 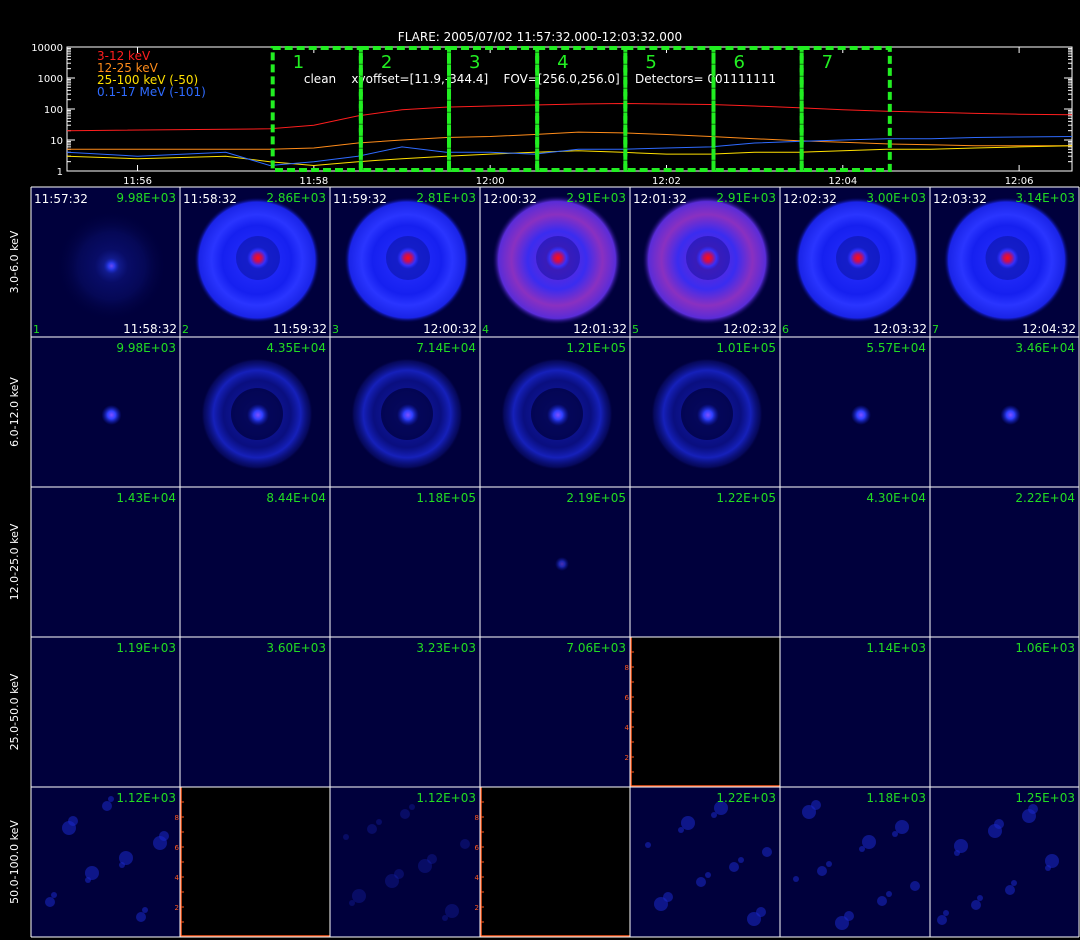 What do you see at coordinates (14, 261) in the screenshot?
I see `energy-band-label: 3.0-6.0 keV` at bounding box center [14, 261].